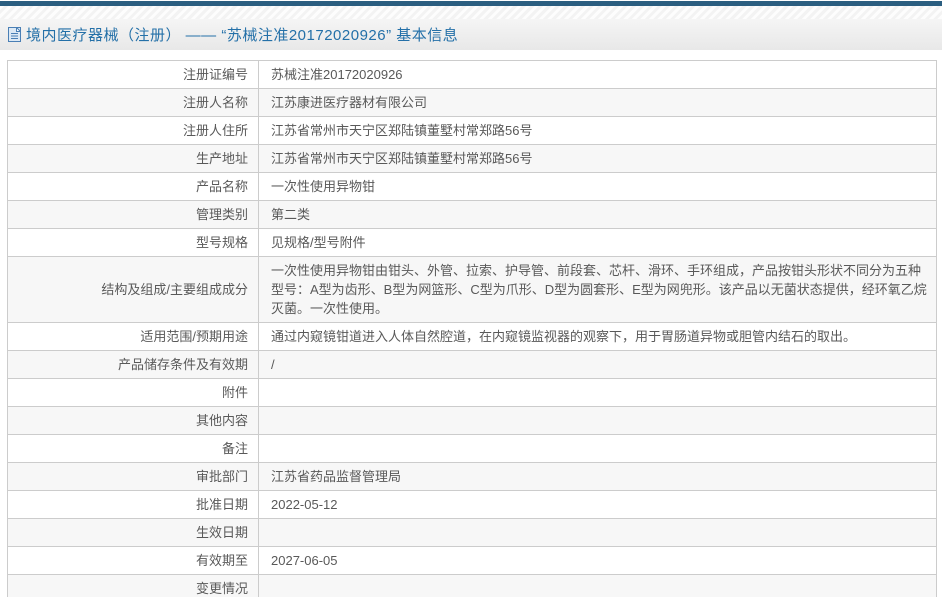  What do you see at coordinates (242, 35) in the screenshot?
I see `page-title: 境内医疗器械（注册） —— “苏械注准20172020926” 基本信息` at bounding box center [242, 35].